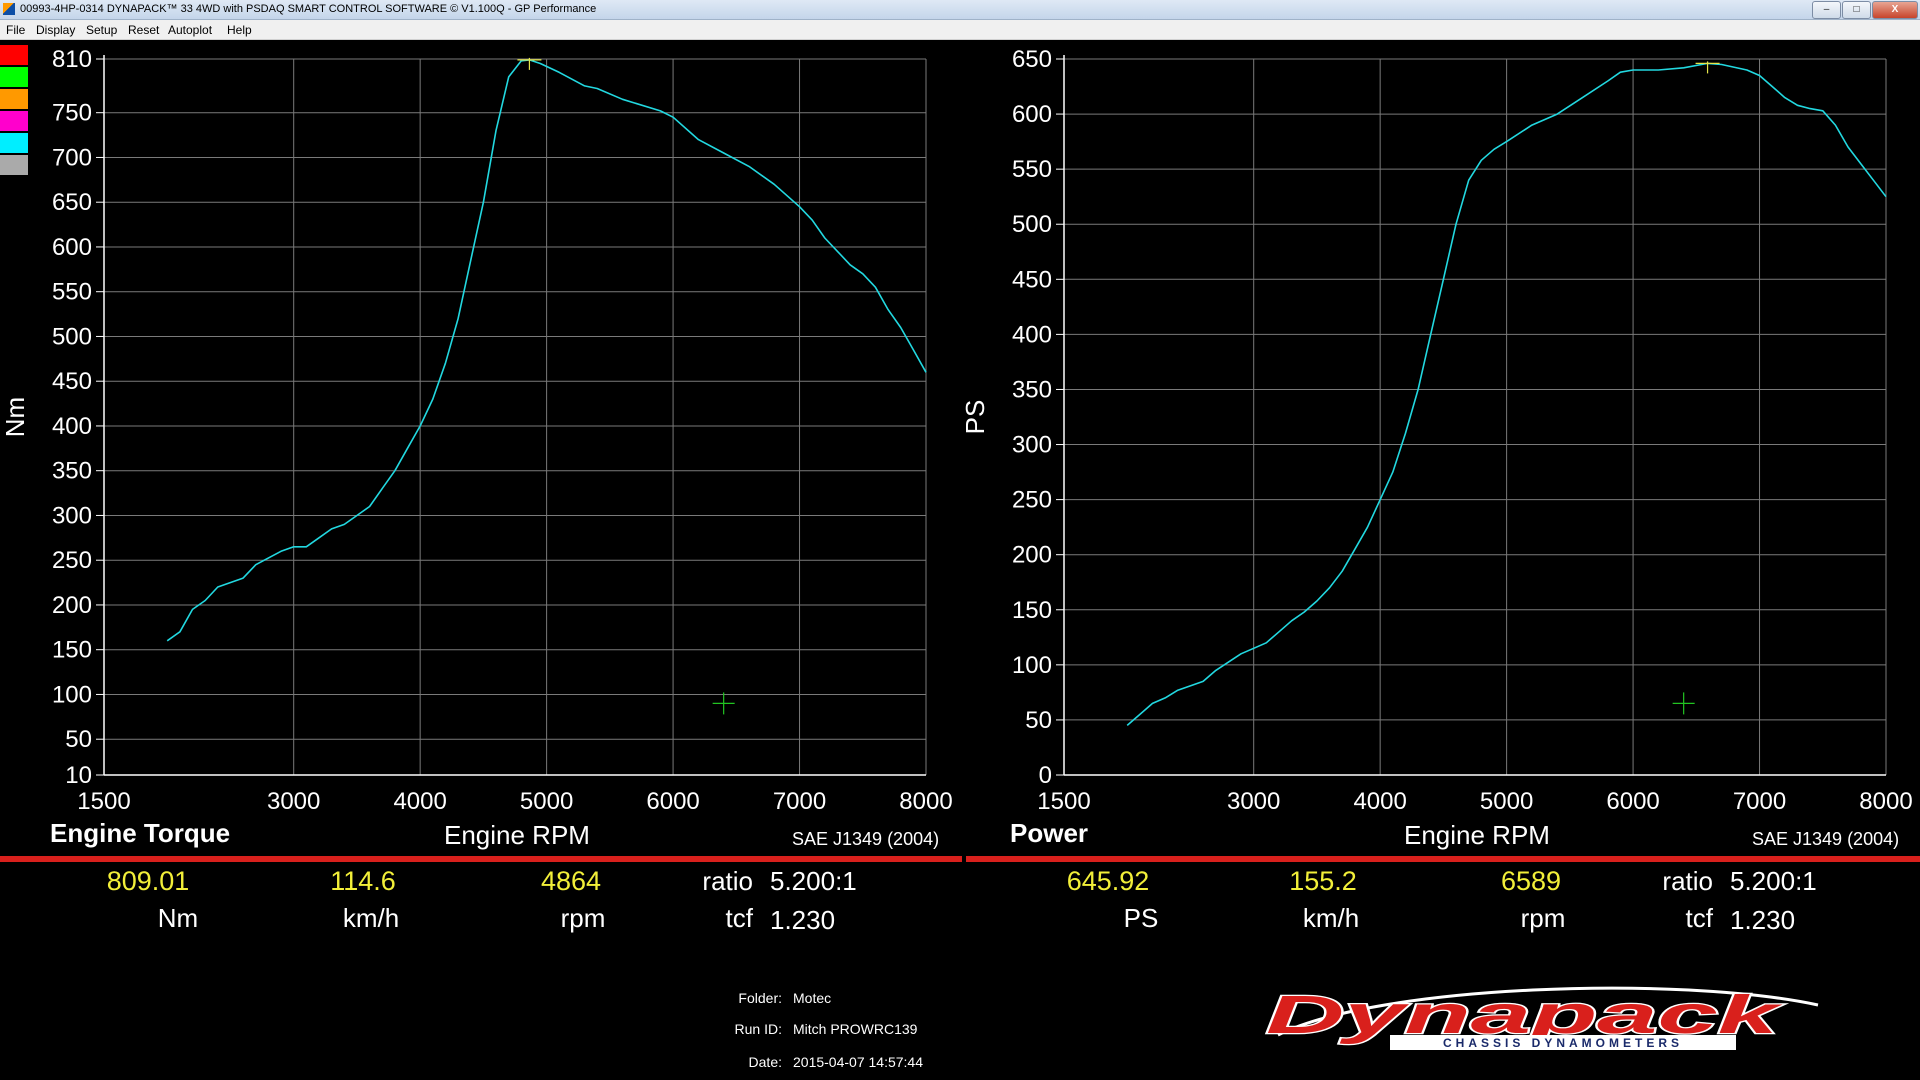 This screenshot has width=1920, height=1080. Describe the element at coordinates (758, 1029) in the screenshot. I see `runid-label: Run ID:` at that location.